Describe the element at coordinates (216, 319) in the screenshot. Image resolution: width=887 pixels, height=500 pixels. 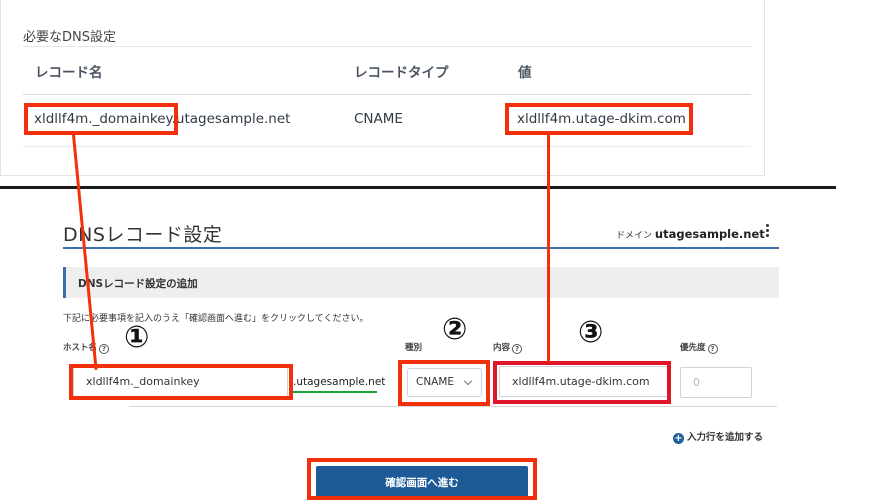
I see `instruction-text: 下記に必要事項を記入のうえ「確認画面へ進む」をクリックしてください。` at that location.